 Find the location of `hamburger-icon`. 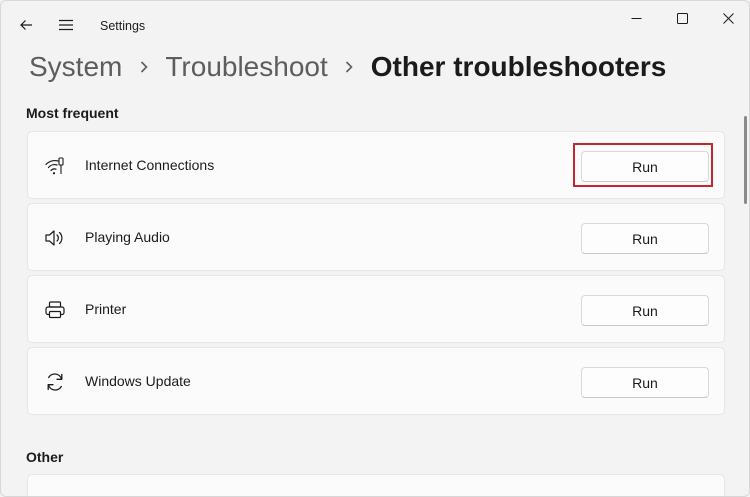

hamburger-icon is located at coordinates (66, 25).